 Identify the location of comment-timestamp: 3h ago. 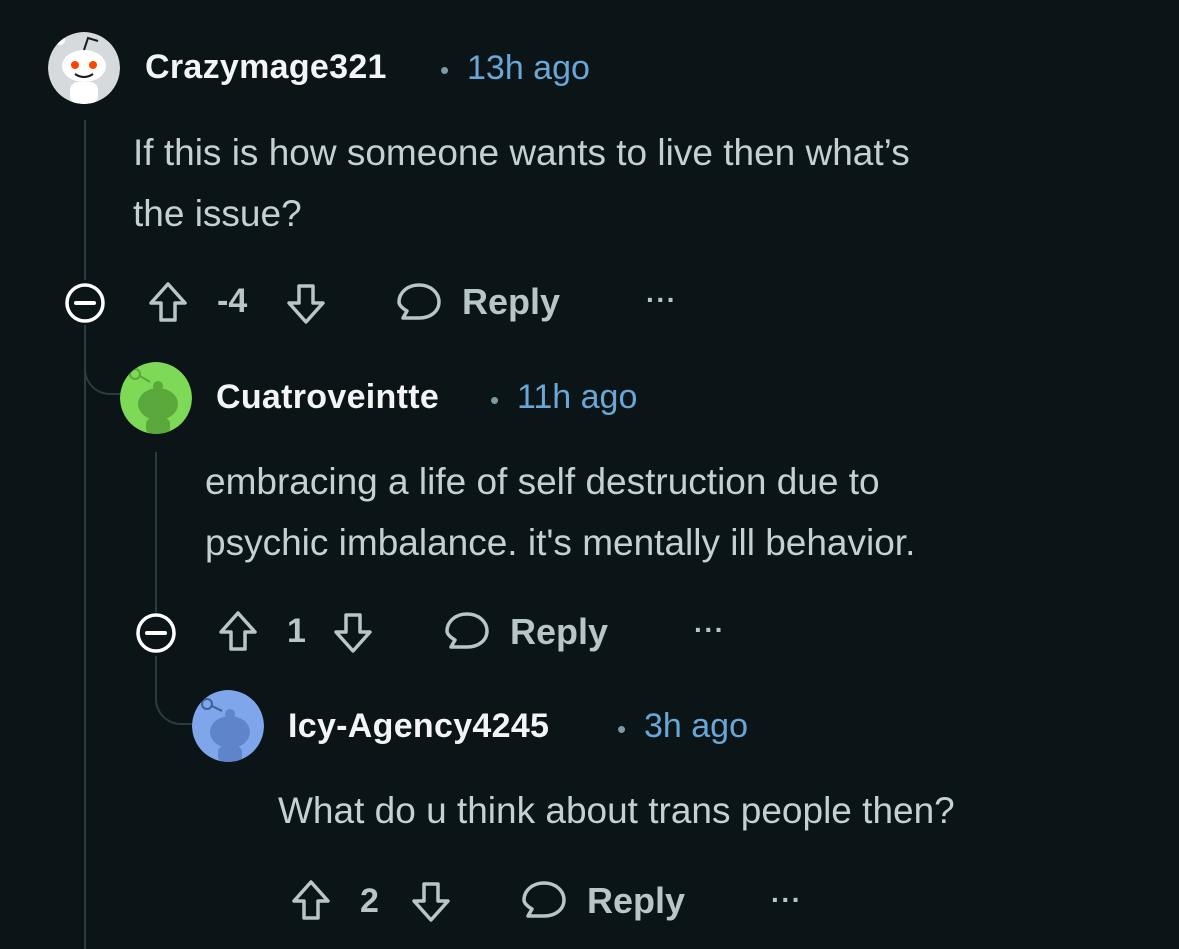
(696, 726).